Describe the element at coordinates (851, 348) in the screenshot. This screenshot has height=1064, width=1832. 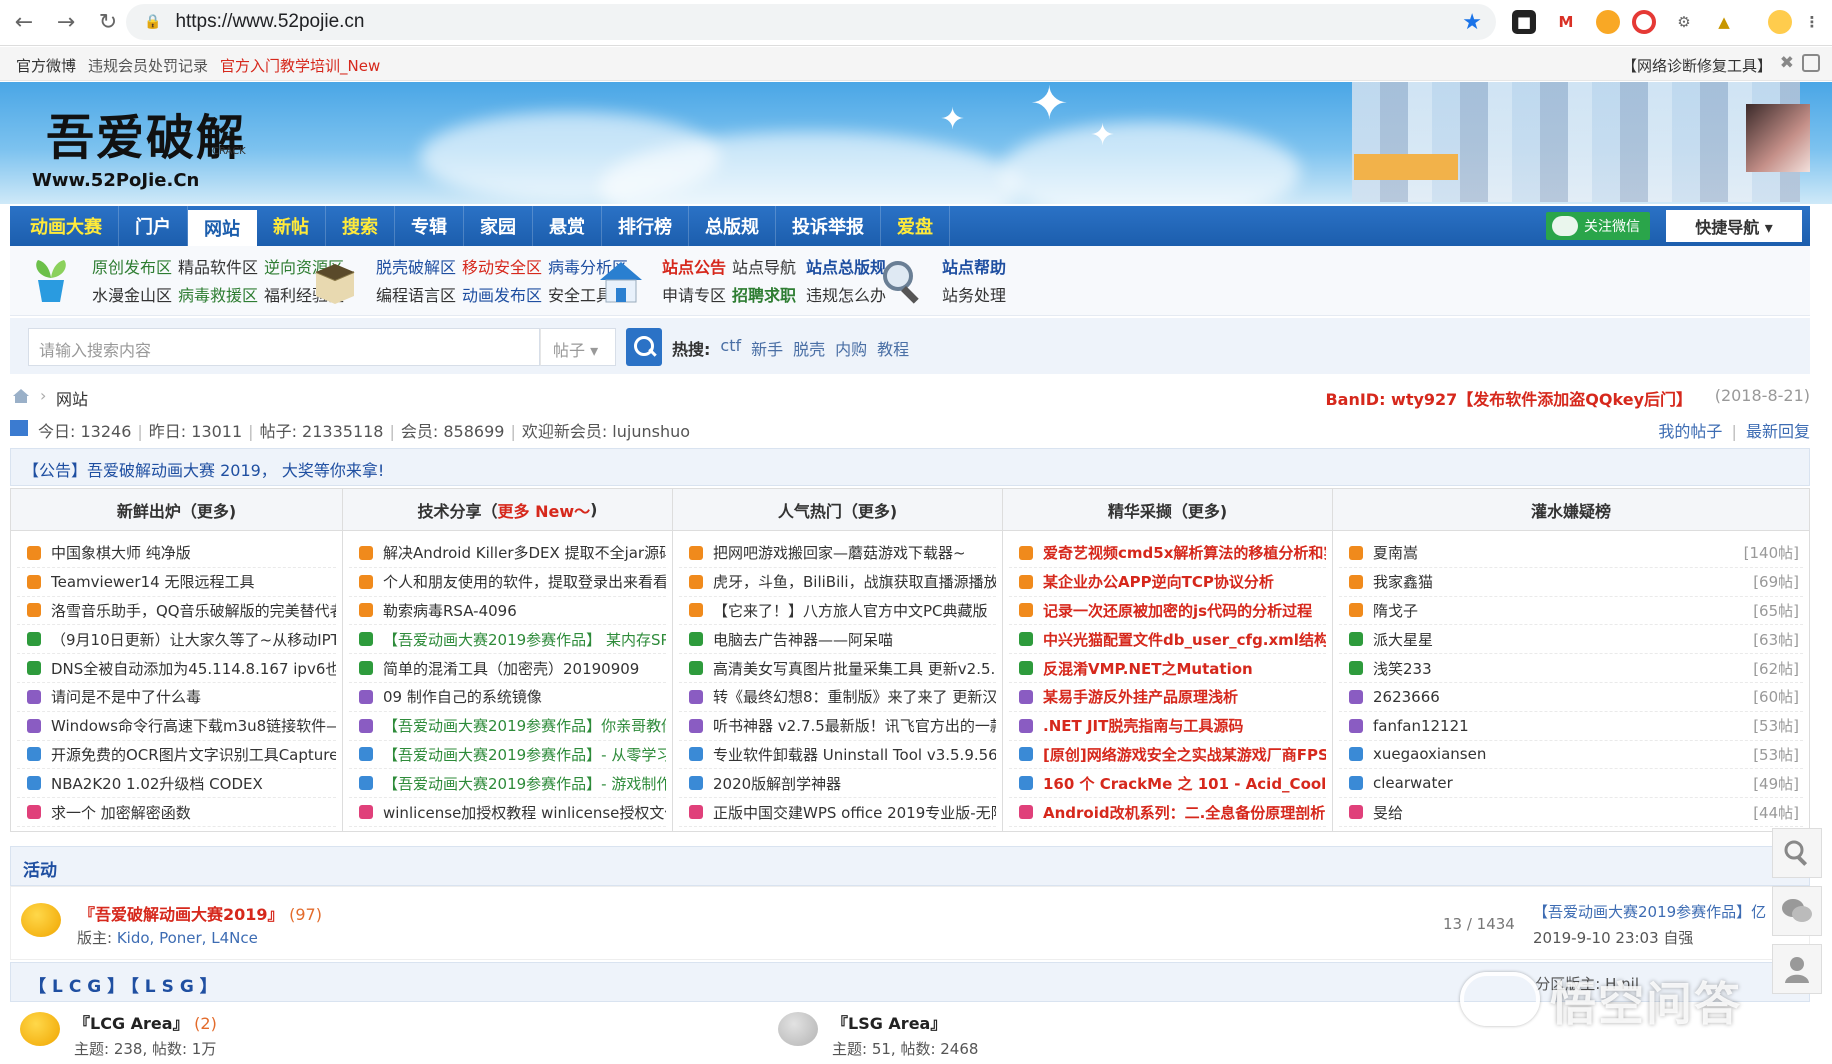
I see `hot-search-link: 内购` at that location.